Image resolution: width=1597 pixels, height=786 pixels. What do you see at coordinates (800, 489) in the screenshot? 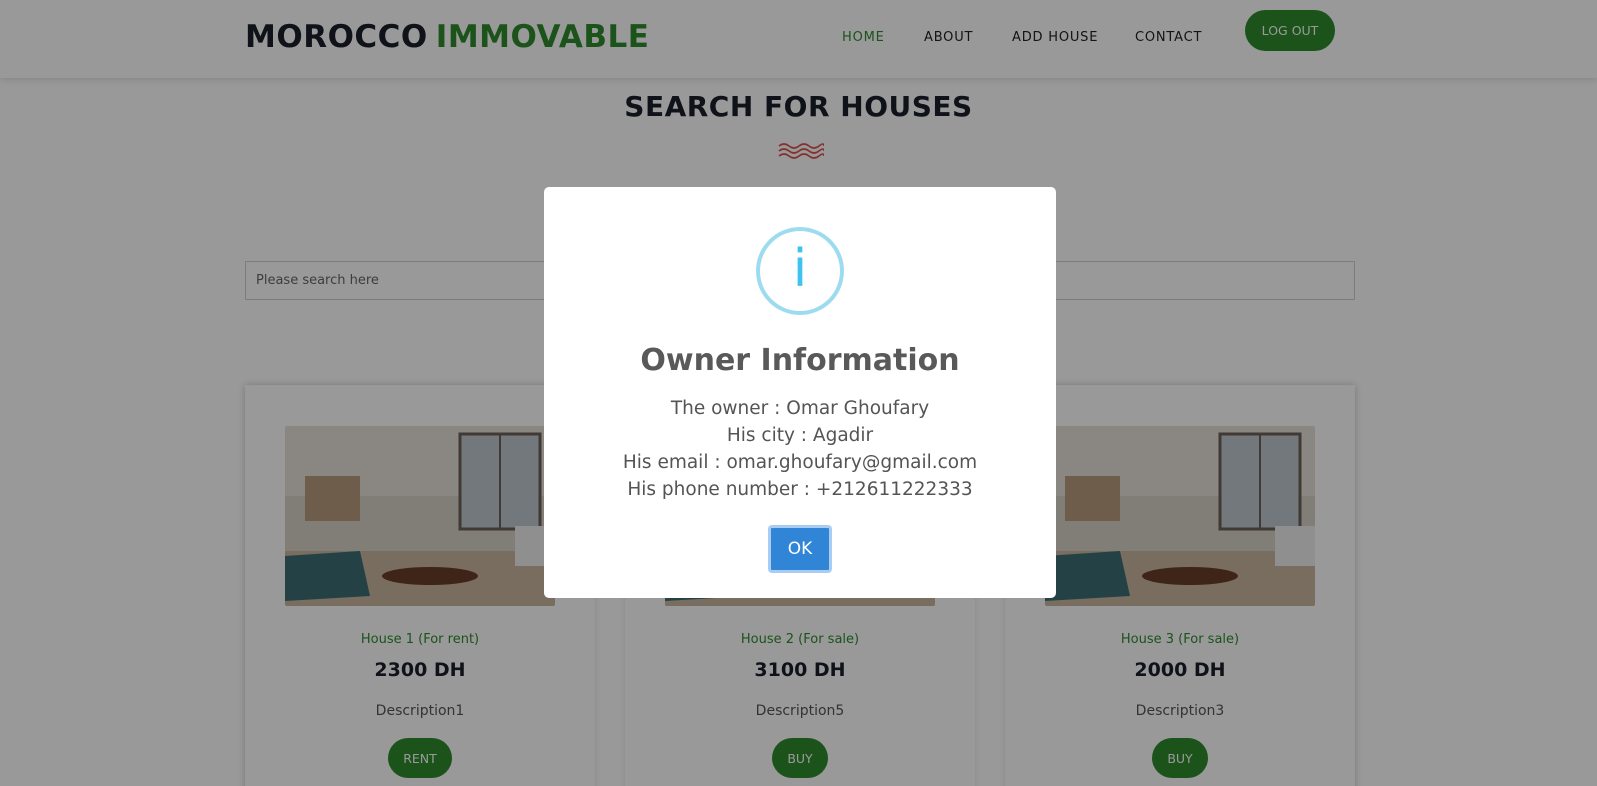
I see `owner-phone: His phone number : +212611222333` at bounding box center [800, 489].